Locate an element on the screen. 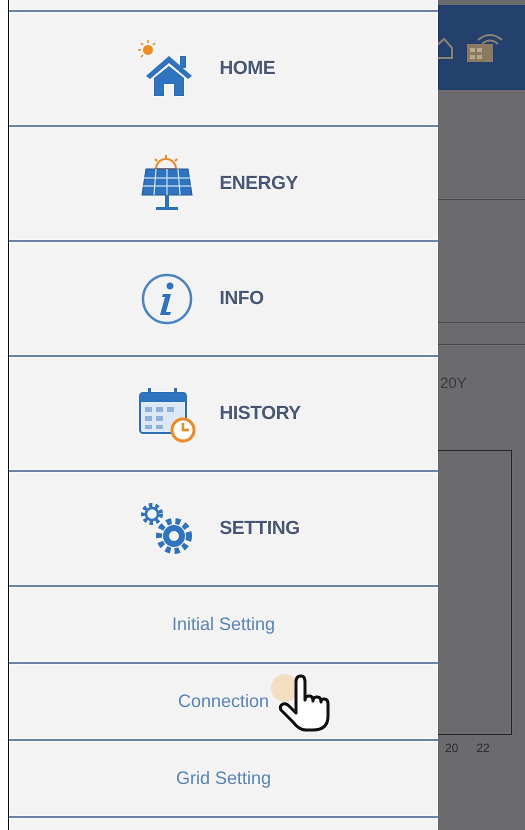 Image resolution: width=525 pixels, height=830 pixels. axis-tick-label: 22 is located at coordinates (483, 748).